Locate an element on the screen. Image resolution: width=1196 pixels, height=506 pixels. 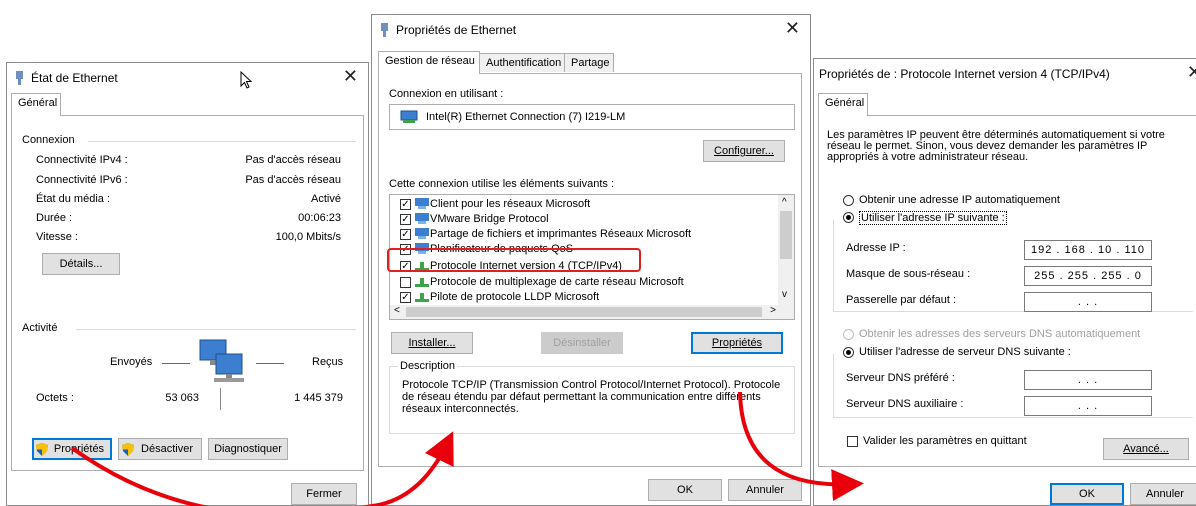
activity-group-label: Activité is located at coordinates (40, 328).